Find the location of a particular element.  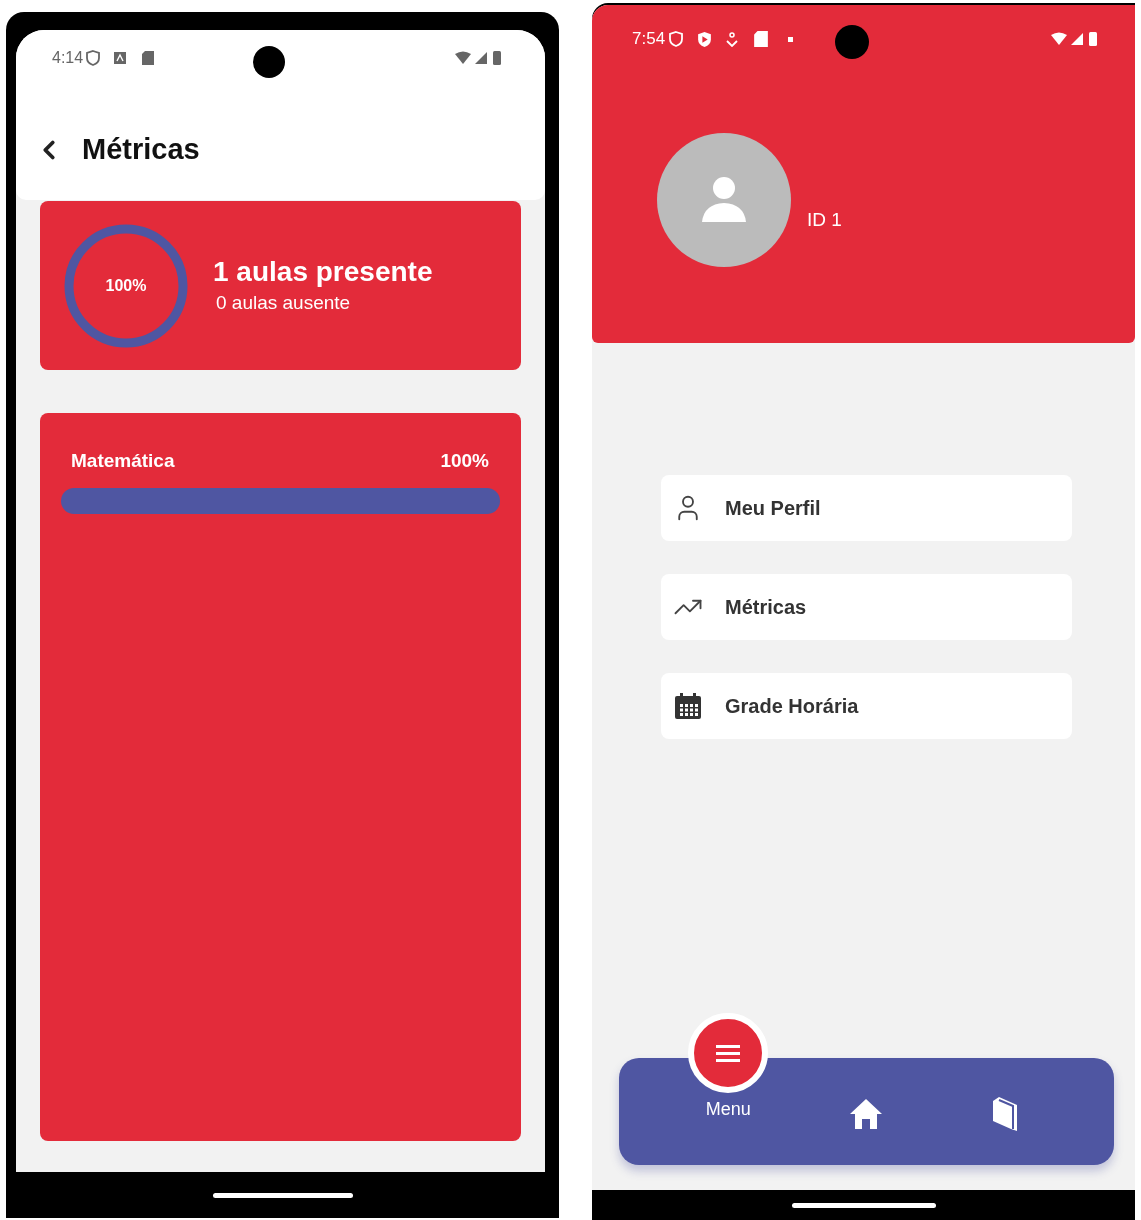

download-icon is located at coordinates (732, 39).